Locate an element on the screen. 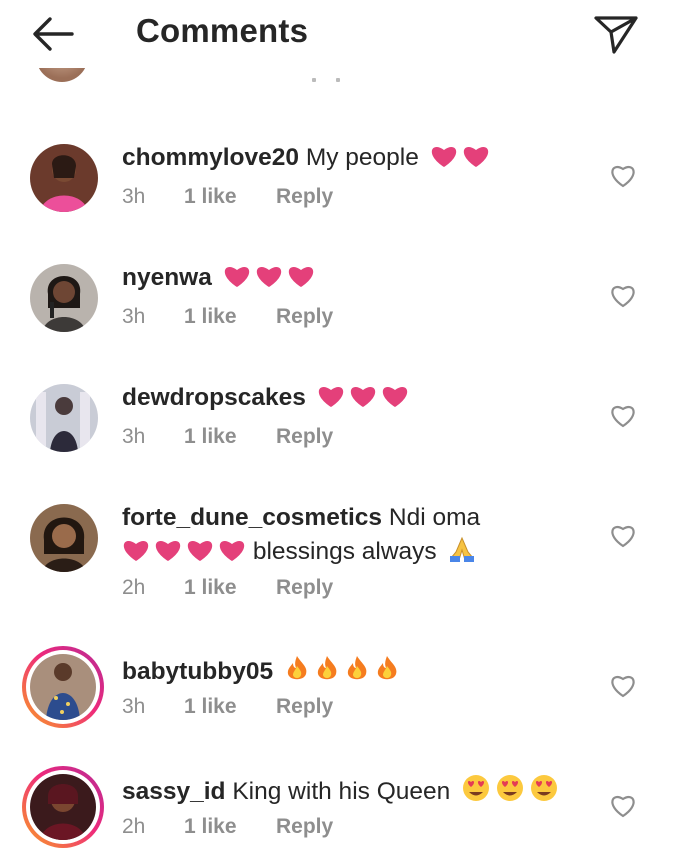  page-title: Comments is located at coordinates (222, 30).